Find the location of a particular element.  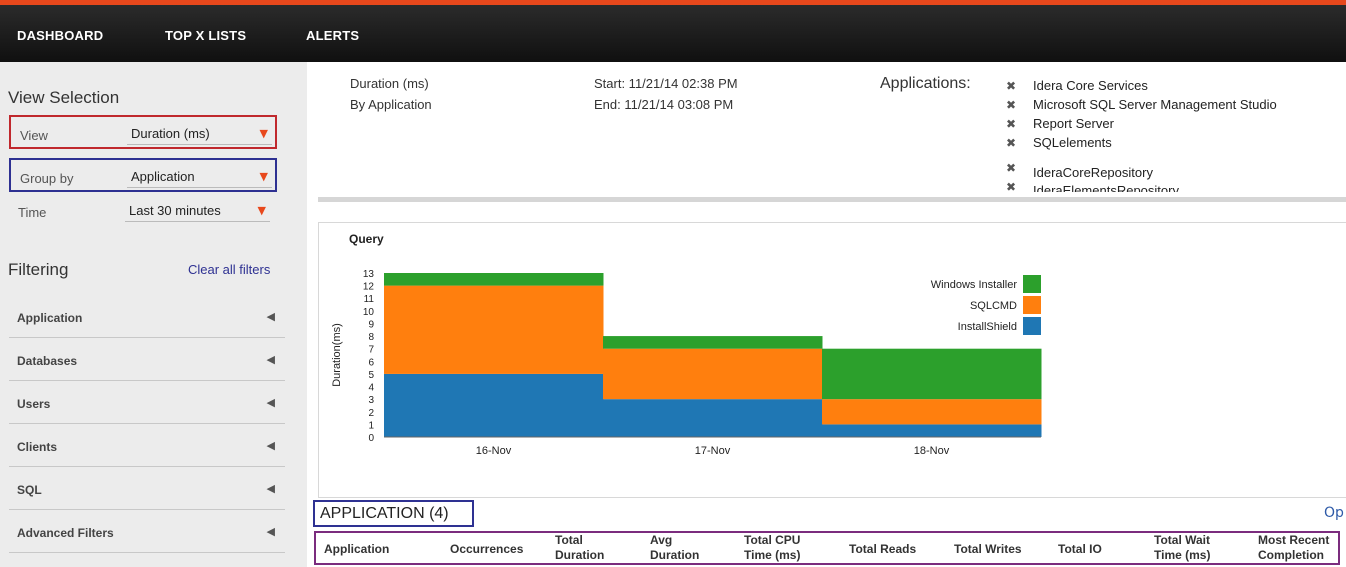

y-tick-label: 7 is located at coordinates (371, 350).